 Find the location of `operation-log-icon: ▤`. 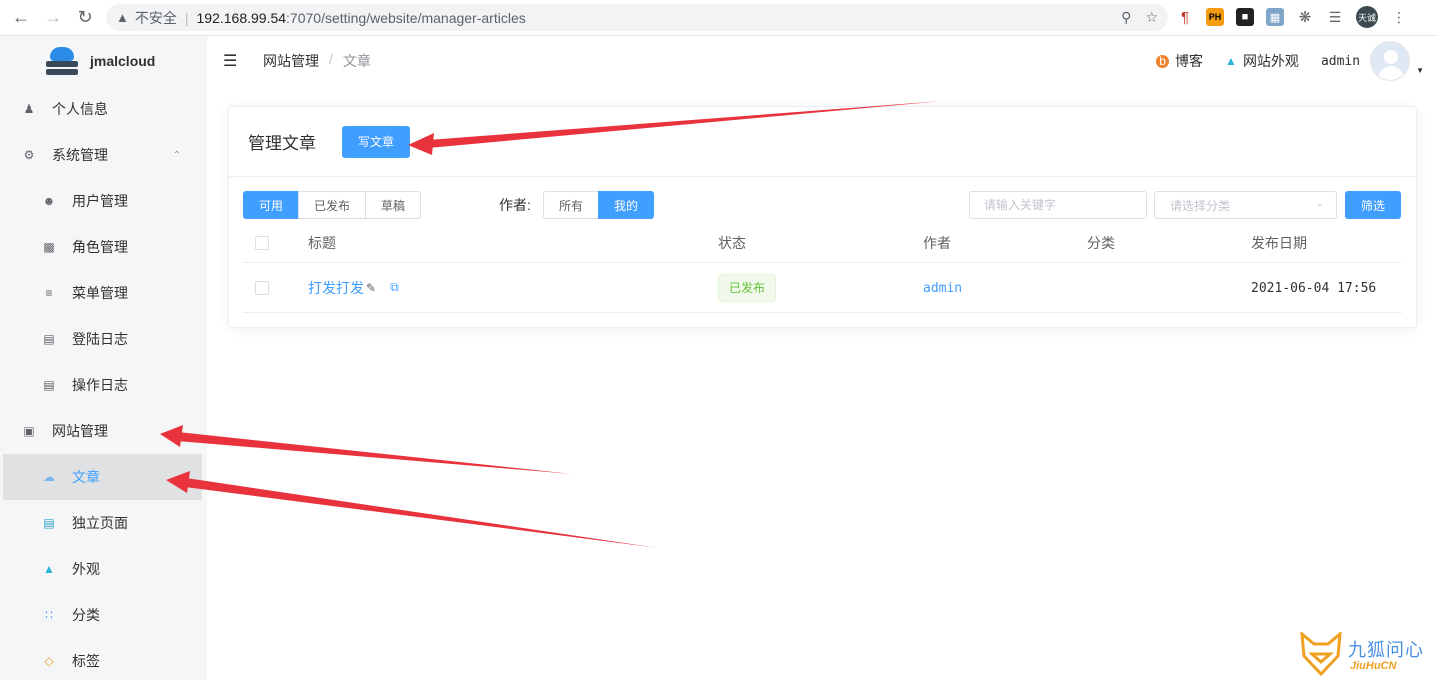

operation-log-icon: ▤ is located at coordinates (49, 385).